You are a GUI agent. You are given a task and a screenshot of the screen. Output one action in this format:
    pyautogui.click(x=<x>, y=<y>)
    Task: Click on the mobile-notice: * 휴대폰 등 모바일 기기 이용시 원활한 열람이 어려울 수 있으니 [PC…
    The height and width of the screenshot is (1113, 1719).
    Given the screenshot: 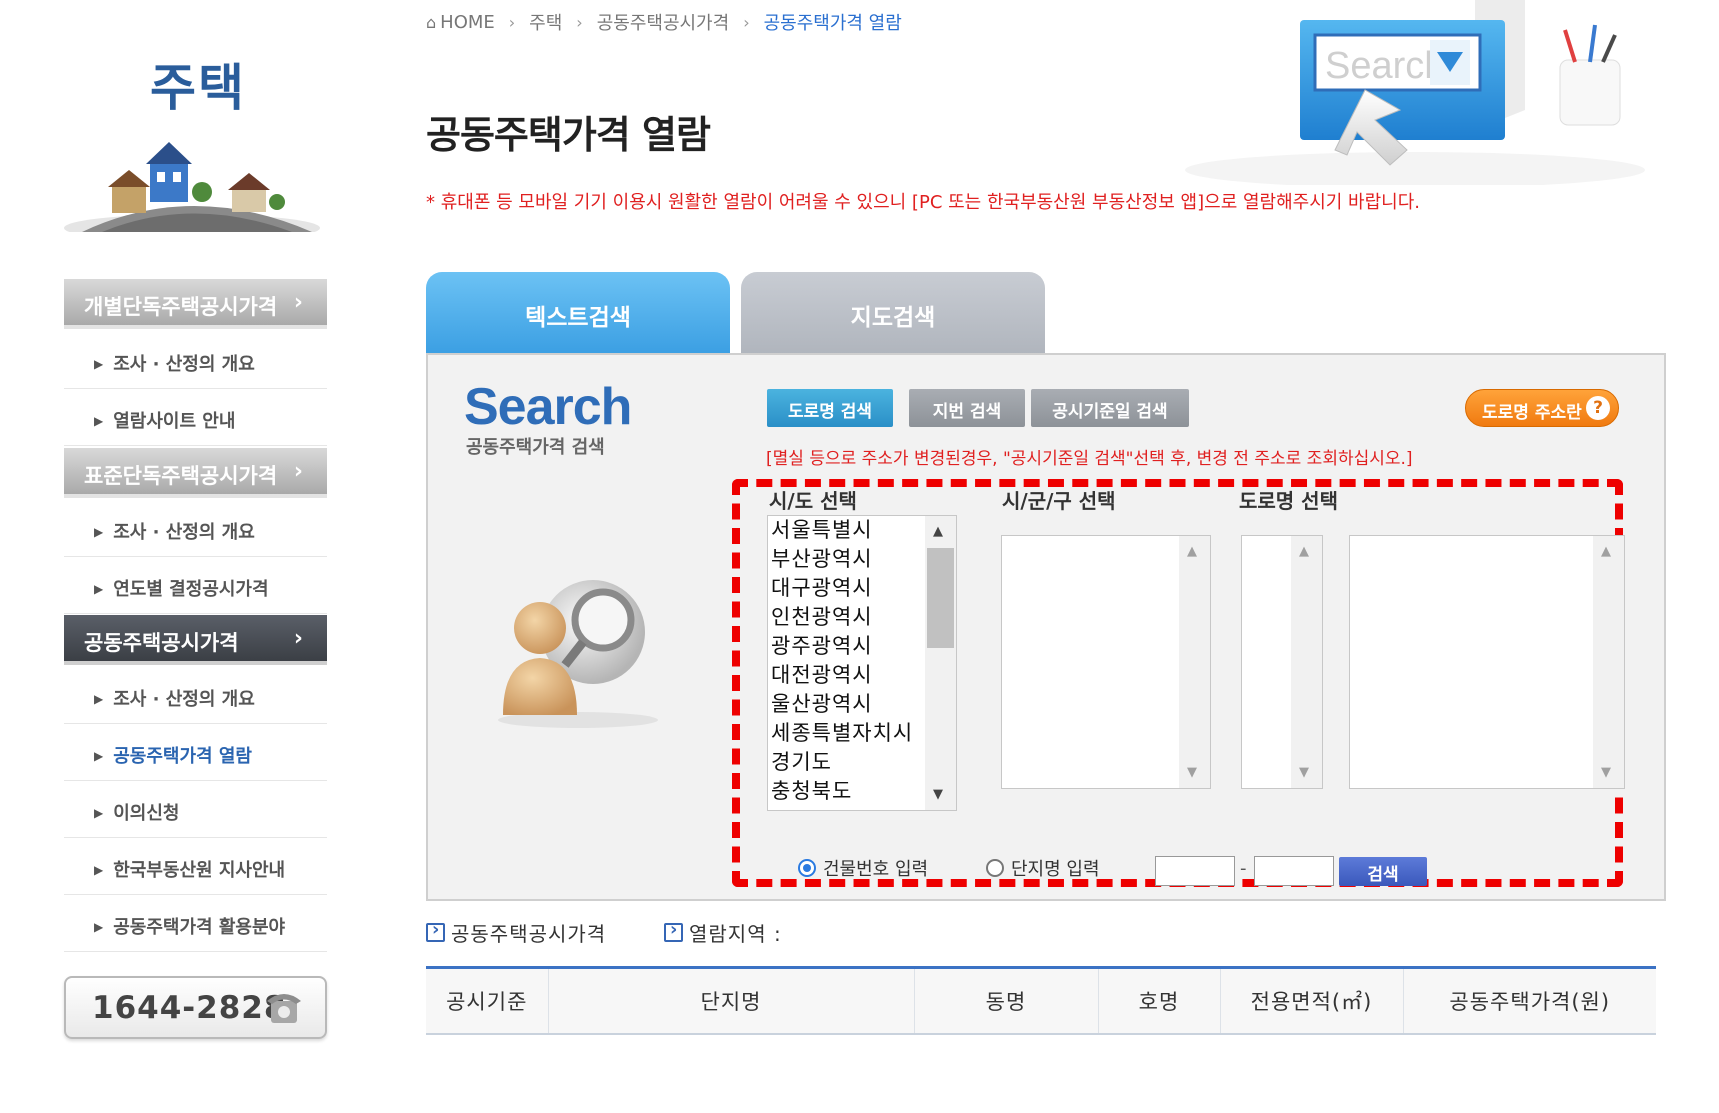 What is the action you would take?
    pyautogui.click(x=923, y=202)
    